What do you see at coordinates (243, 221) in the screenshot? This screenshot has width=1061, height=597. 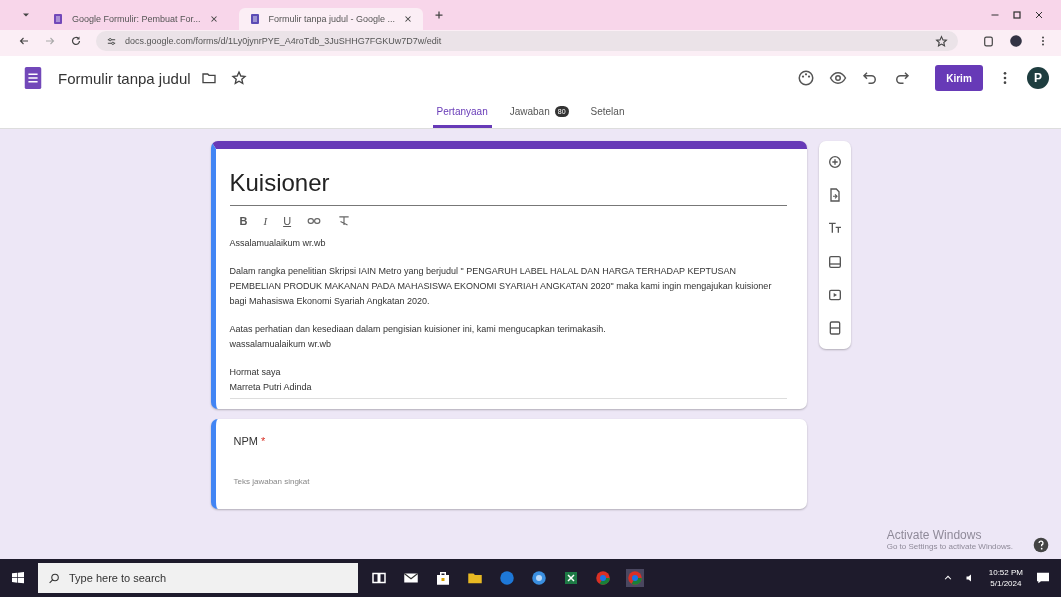 I see `format-button: B` at bounding box center [243, 221].